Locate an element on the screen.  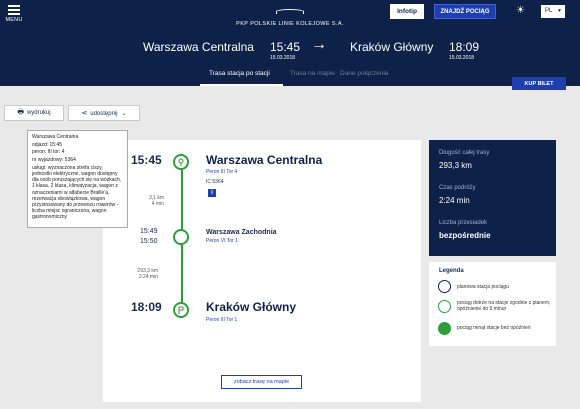
length-label: Długość całej trasy is located at coordinates (464, 153).